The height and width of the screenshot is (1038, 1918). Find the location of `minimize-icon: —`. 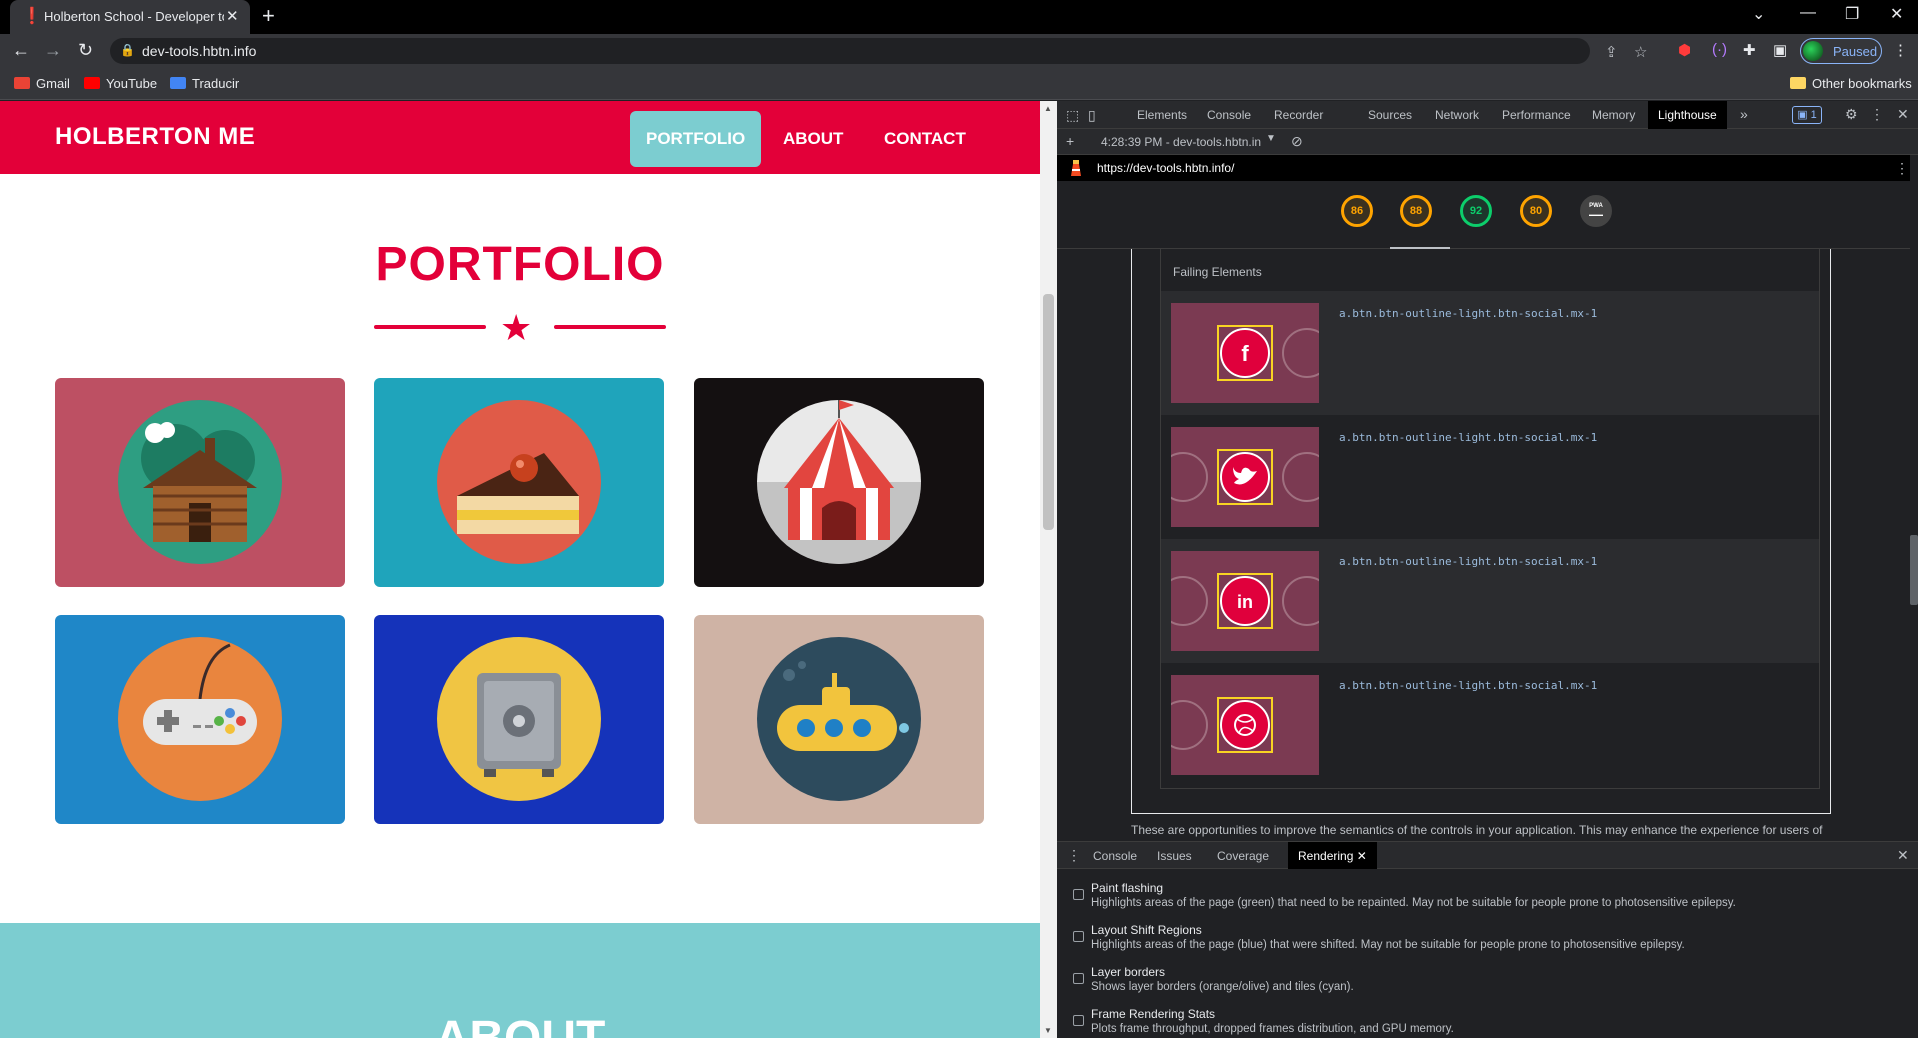

minimize-icon: — is located at coordinates (1808, 13).